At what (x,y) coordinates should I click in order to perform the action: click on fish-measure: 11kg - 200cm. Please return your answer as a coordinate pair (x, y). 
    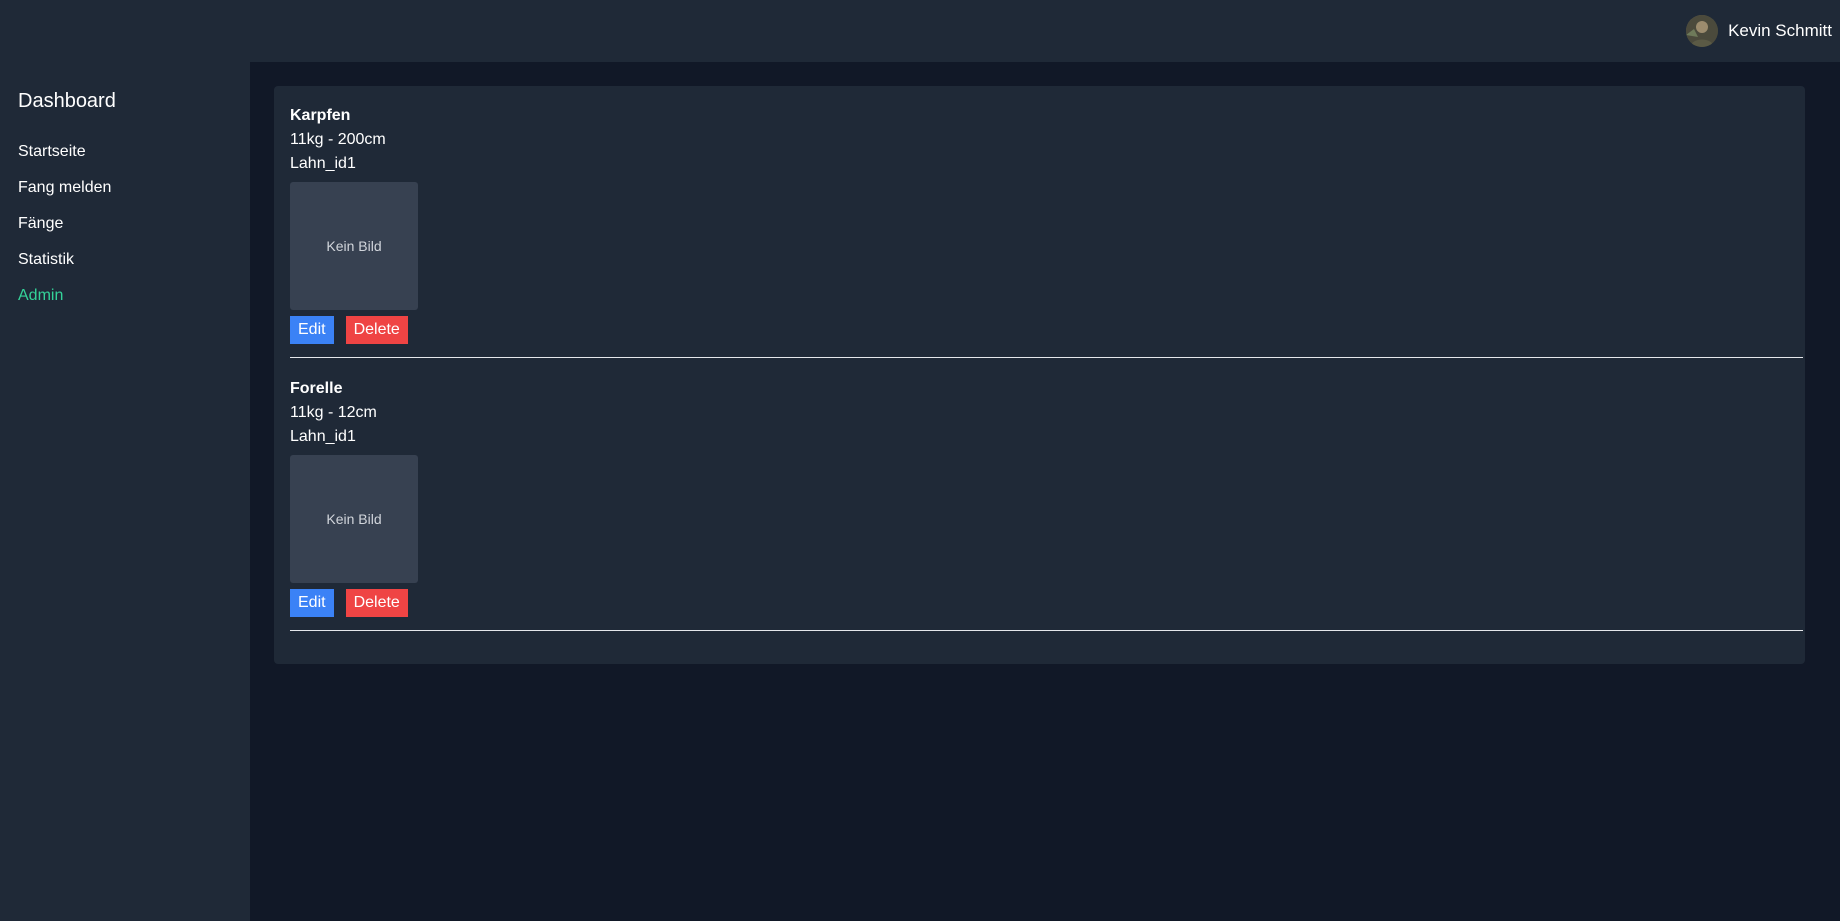
    Looking at the image, I should click on (338, 139).